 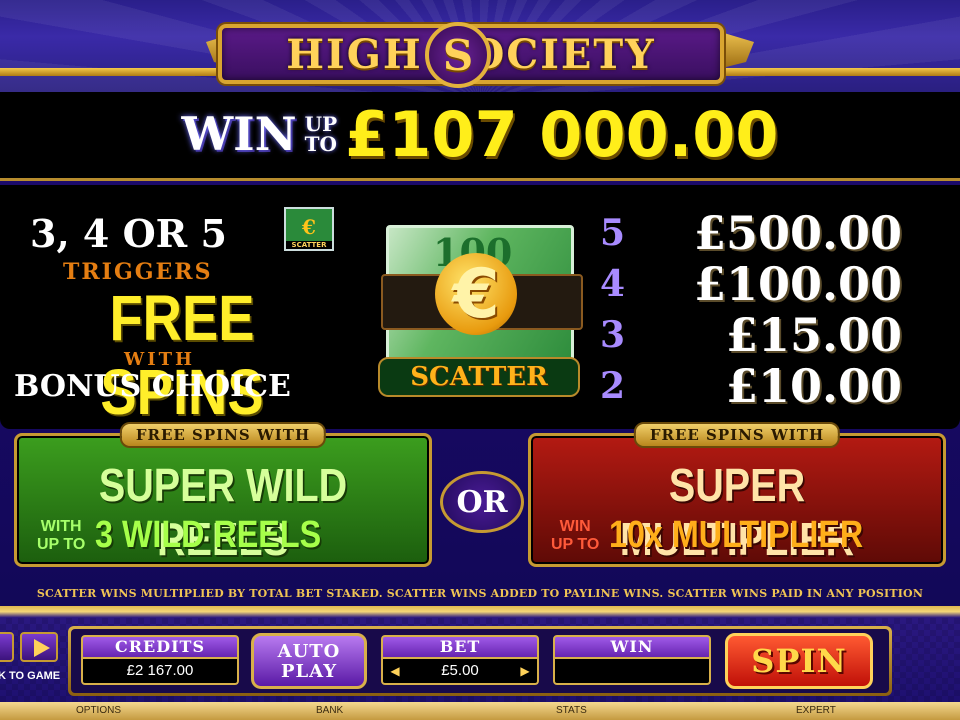 I want to click on paytable-count: 2, so click(x=613, y=385).